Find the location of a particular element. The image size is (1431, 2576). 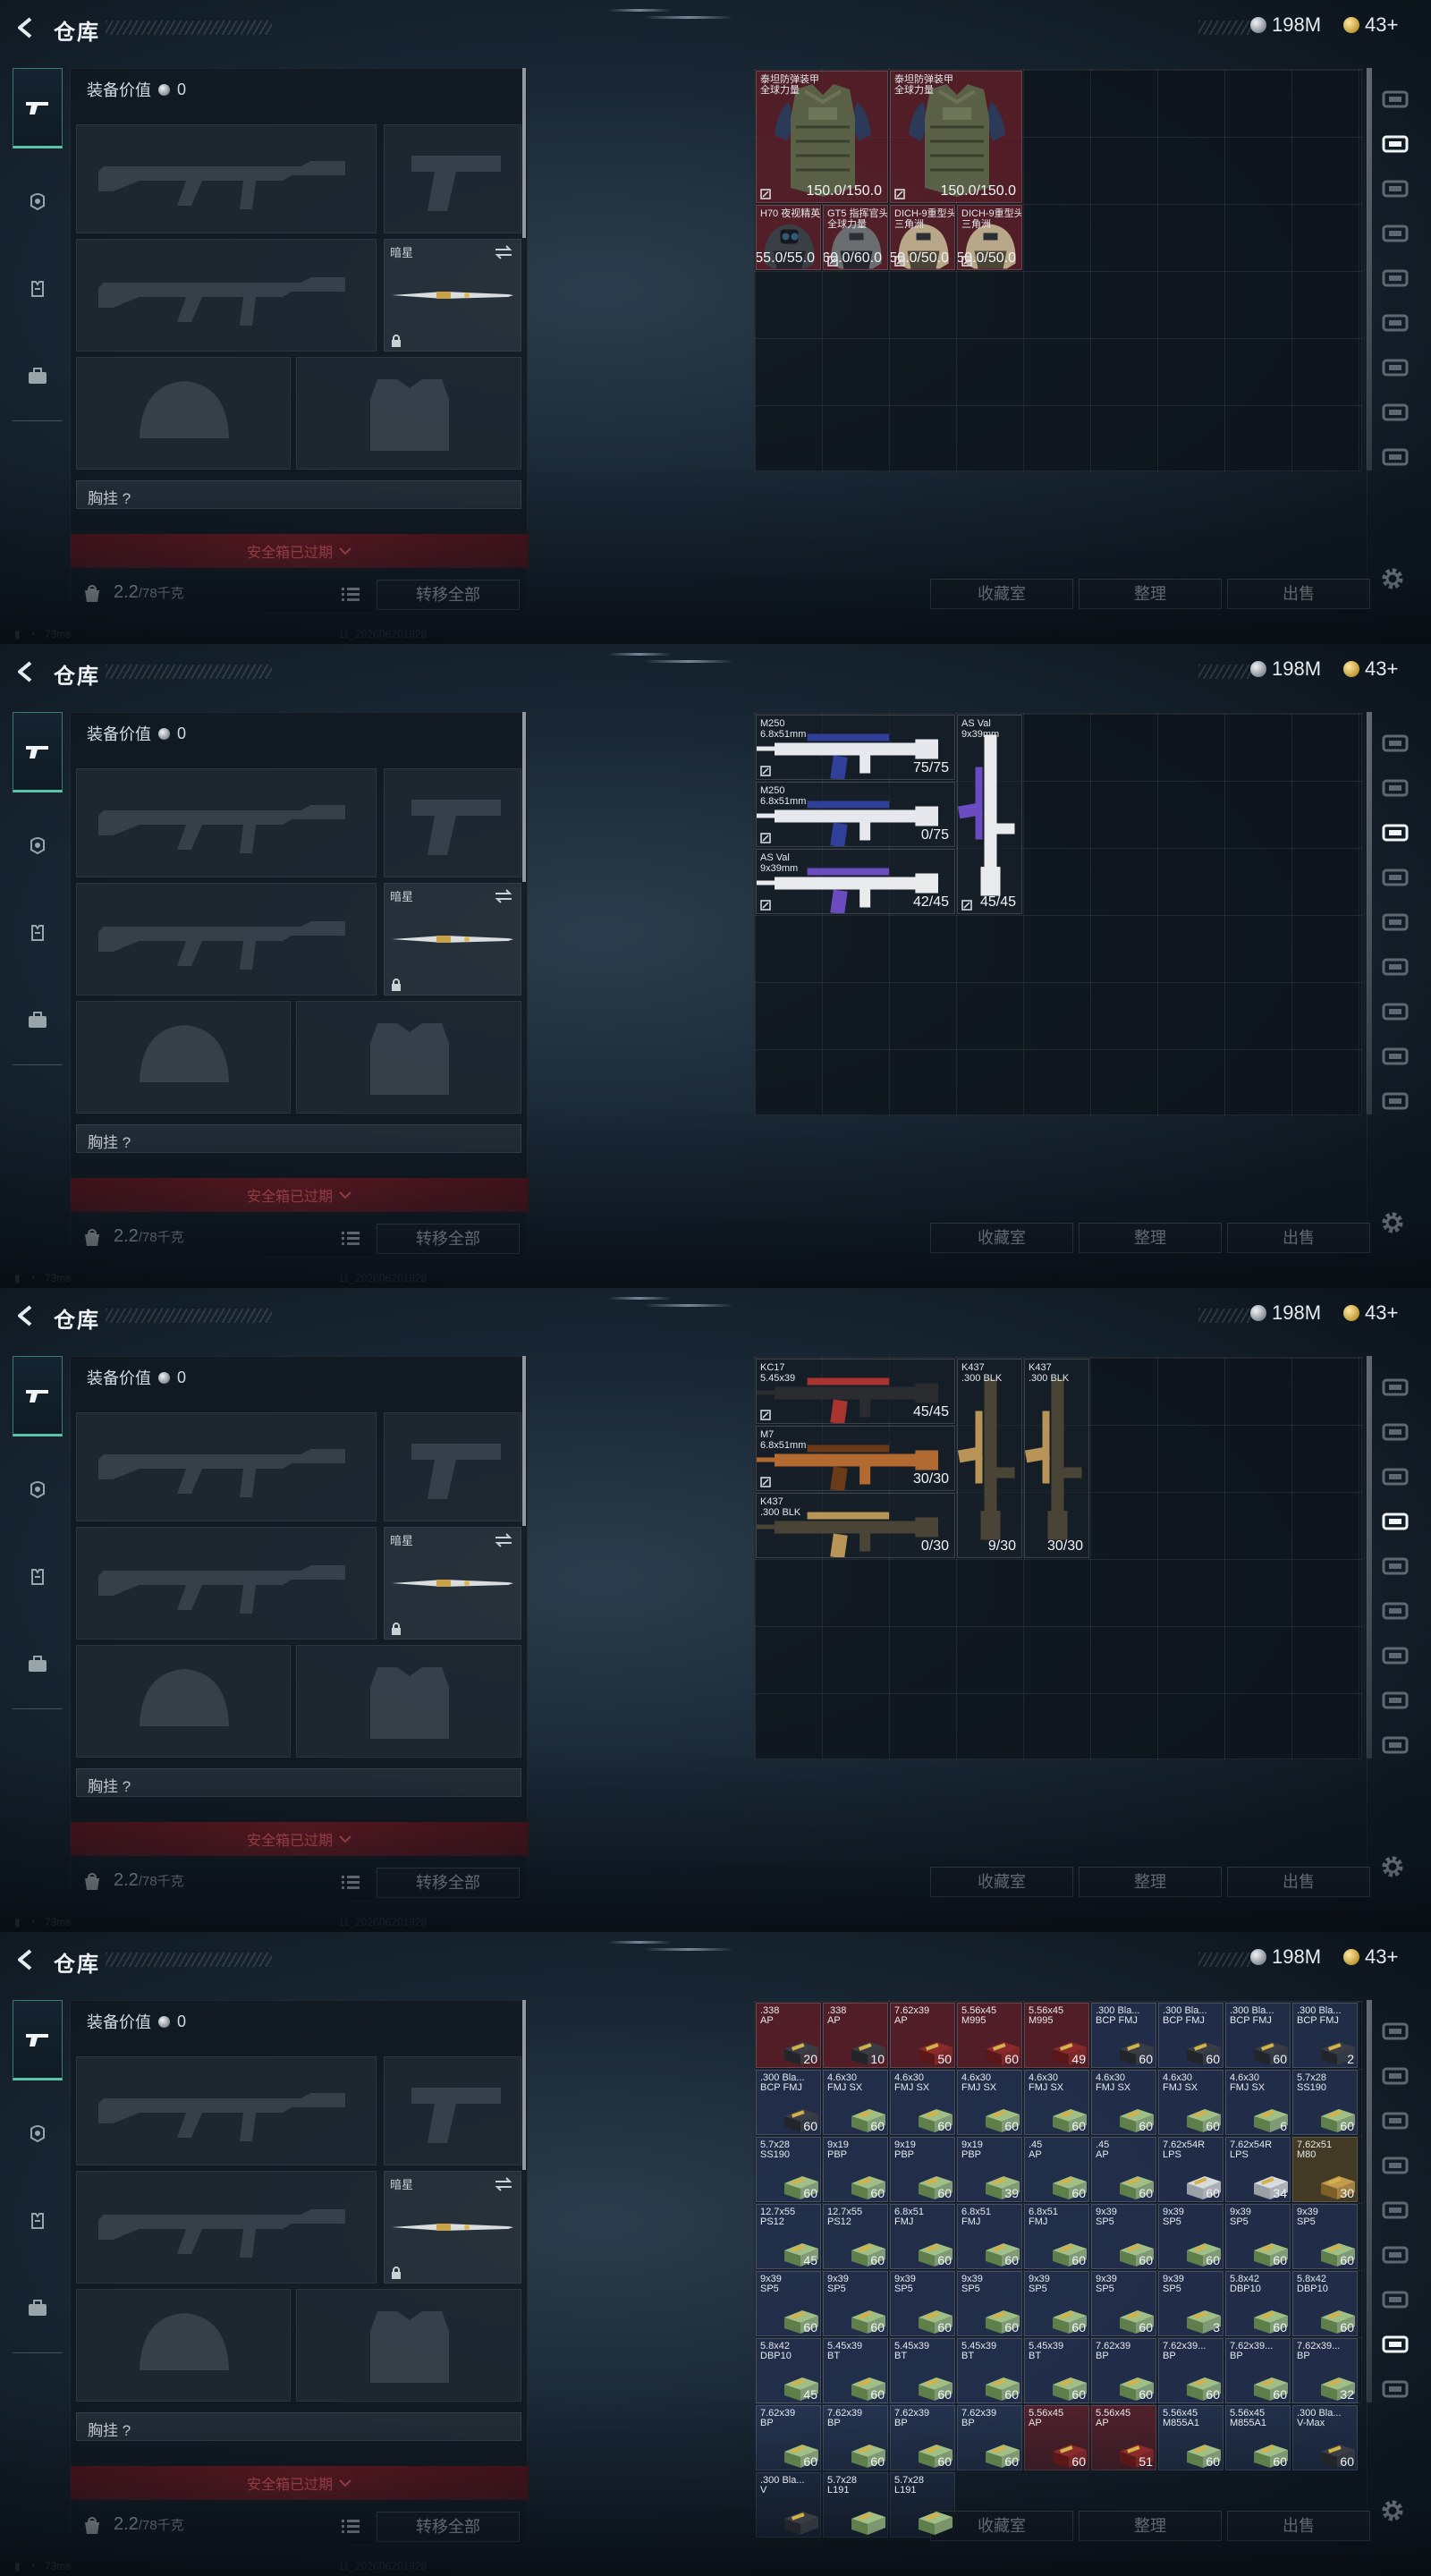

stash-item: 泰坦防弹装甲 全球力量 150.0/150.0 is located at coordinates (956, 137).